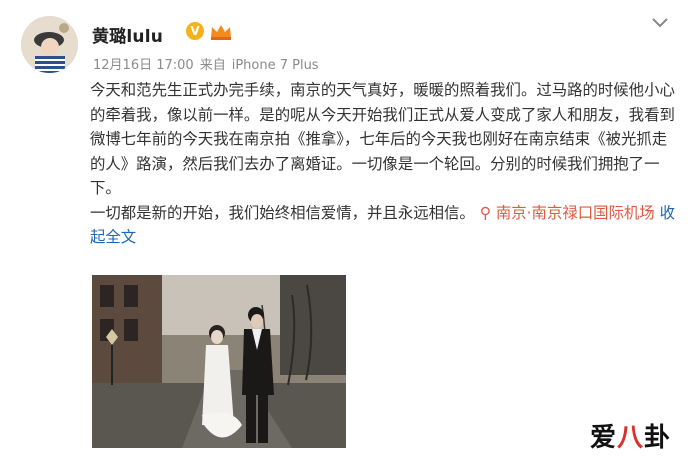 This screenshot has height=458, width=690. What do you see at coordinates (49, 44) in the screenshot?
I see `avatar` at bounding box center [49, 44].